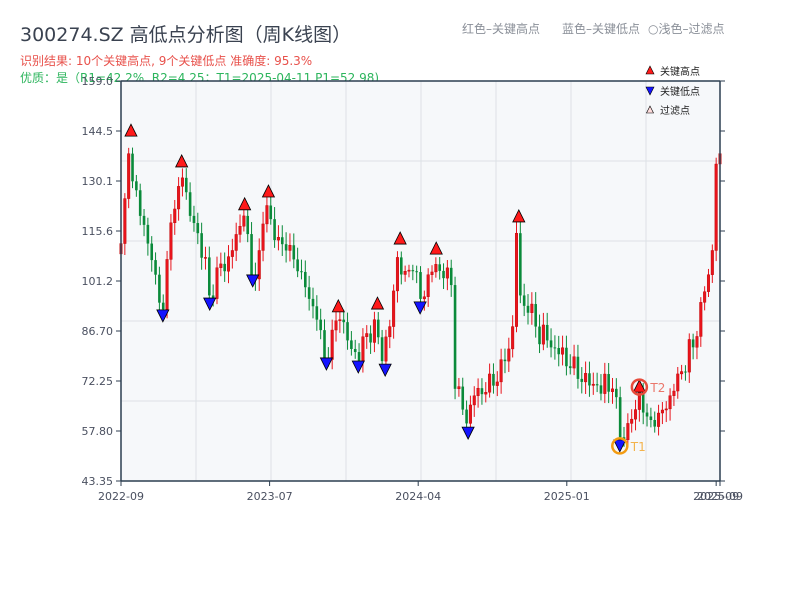 Image resolution: width=800 pixels, height=600 pixels. Describe the element at coordinates (98, 481) in the screenshot. I see `y-tick-label: 43.35` at that location.